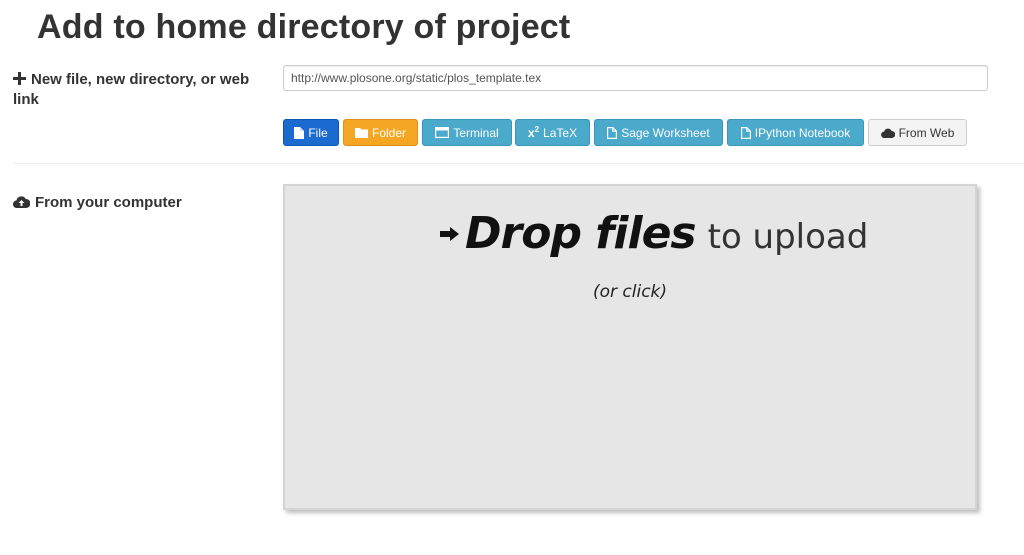 This screenshot has height=555, width=1024. I want to click on upload-label: From your computer, so click(137, 203).